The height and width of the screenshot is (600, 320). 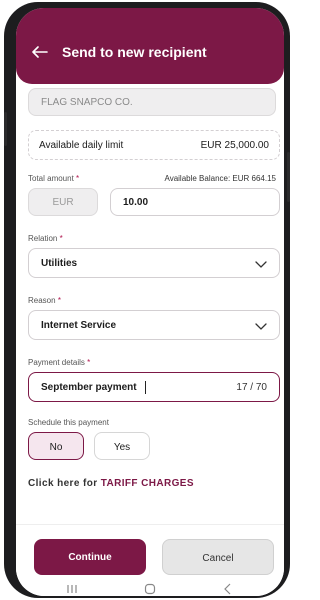 I want to click on currency-field: EUR, so click(x=63, y=202).